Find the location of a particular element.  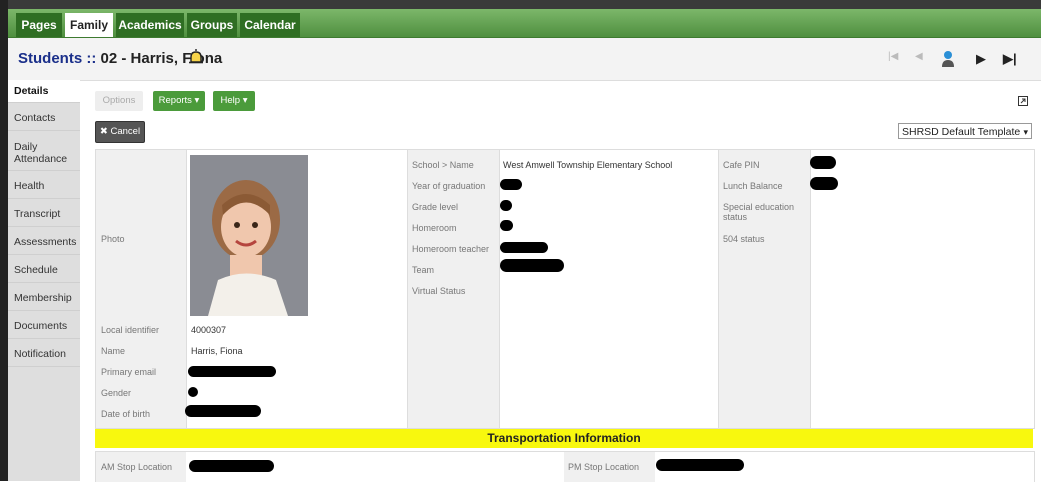

options-button: Options is located at coordinates (119, 101).